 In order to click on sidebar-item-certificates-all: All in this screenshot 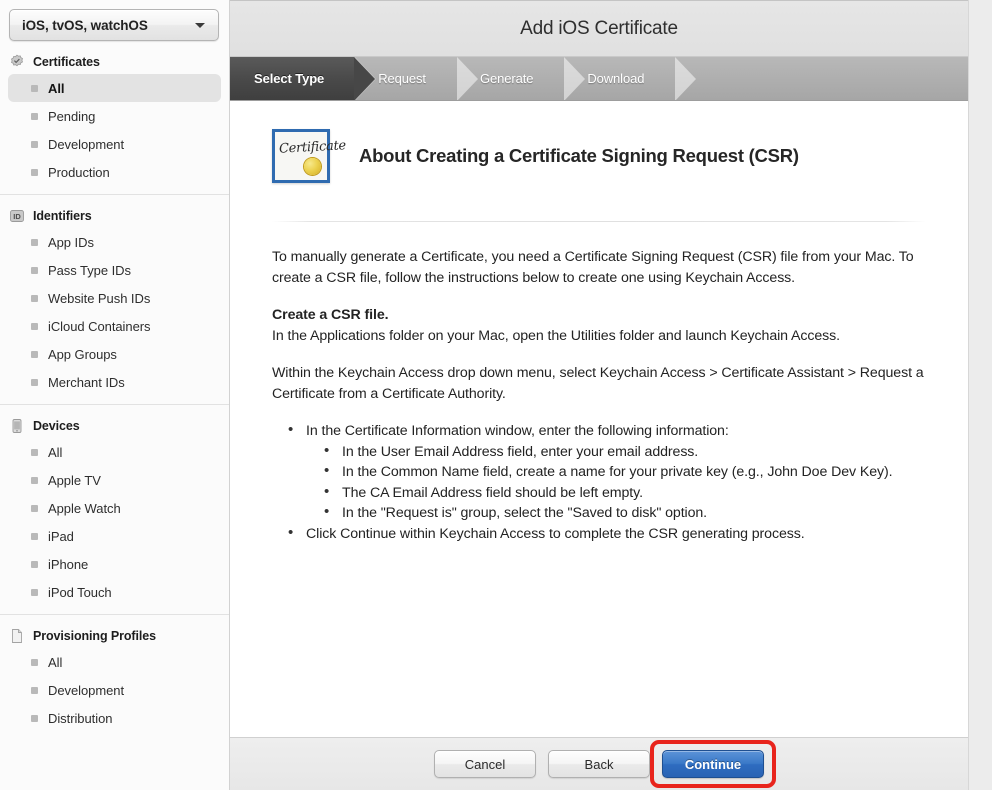, I will do `click(114, 88)`.